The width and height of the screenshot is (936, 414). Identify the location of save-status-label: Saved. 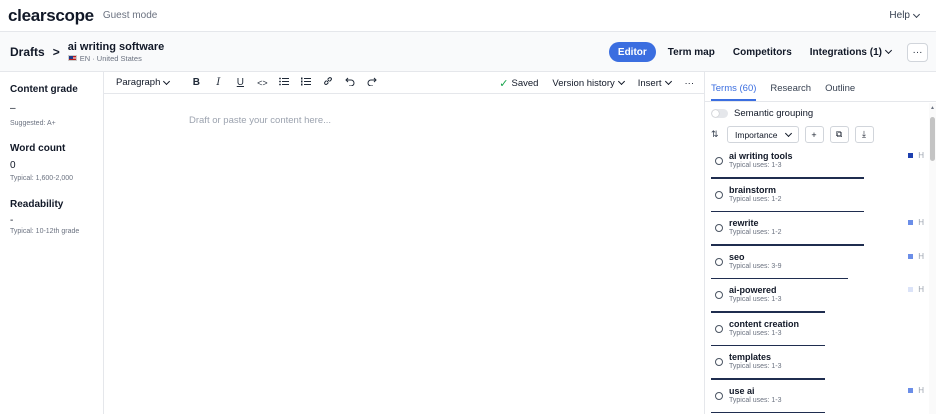
(525, 83).